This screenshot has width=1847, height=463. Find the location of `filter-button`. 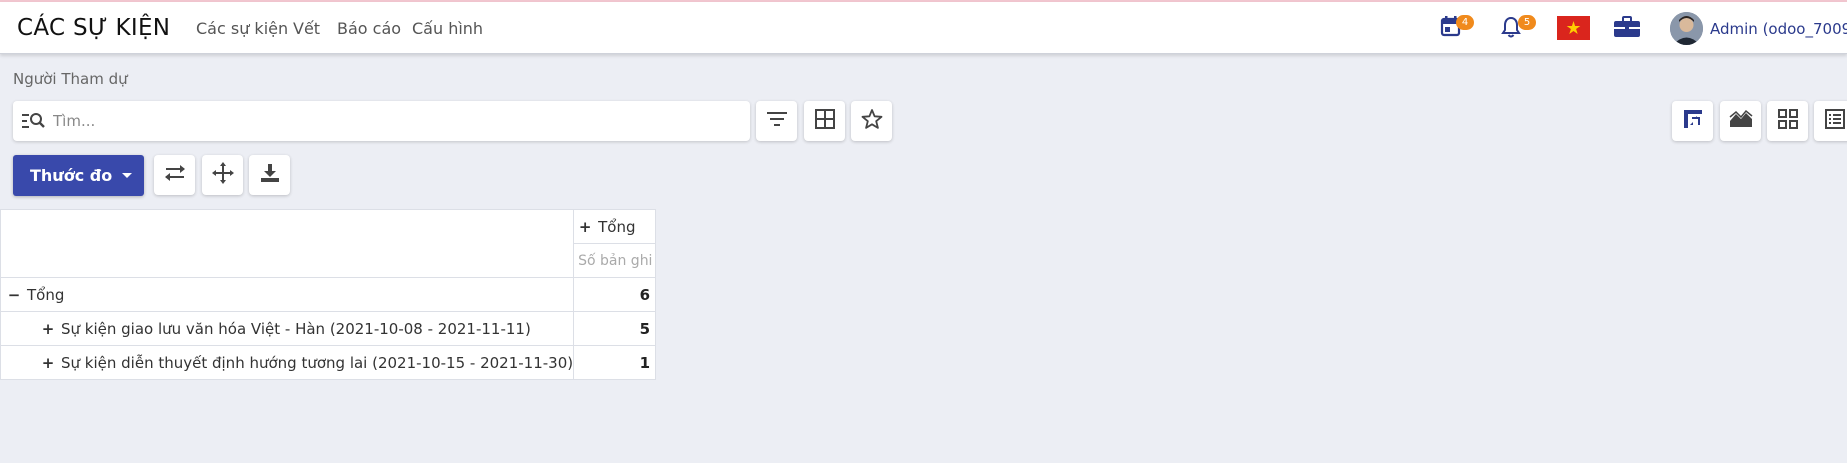

filter-button is located at coordinates (776, 121).